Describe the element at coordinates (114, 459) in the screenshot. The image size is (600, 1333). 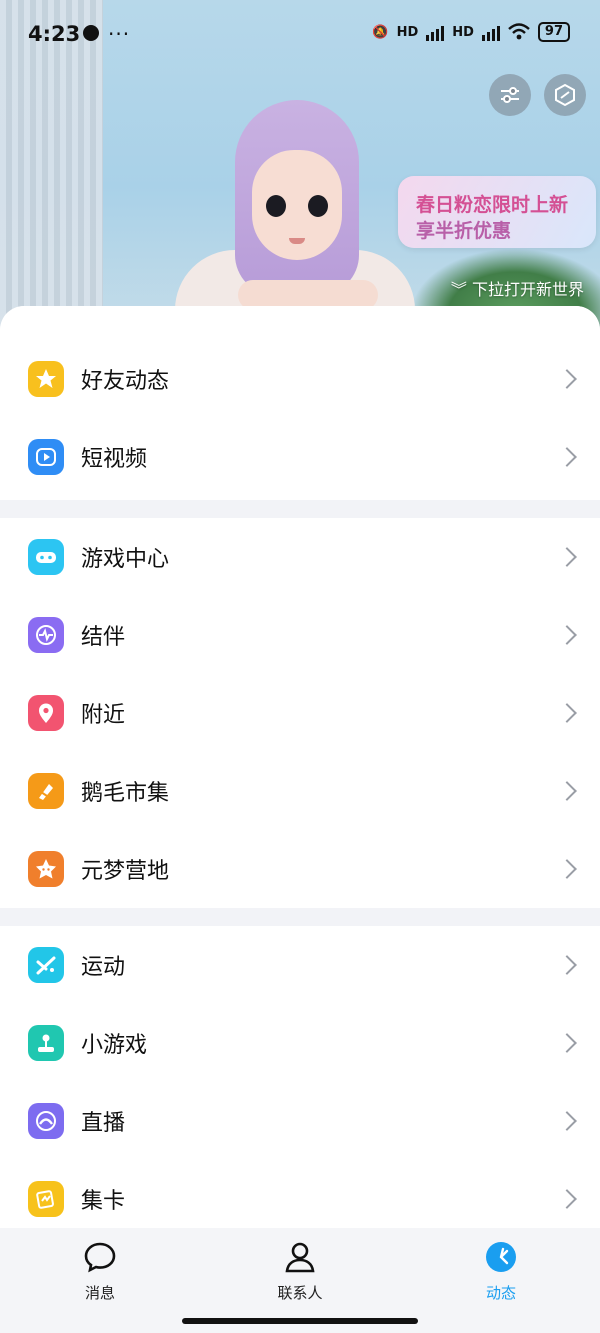
I see `menu-item-label: 短视频` at that location.